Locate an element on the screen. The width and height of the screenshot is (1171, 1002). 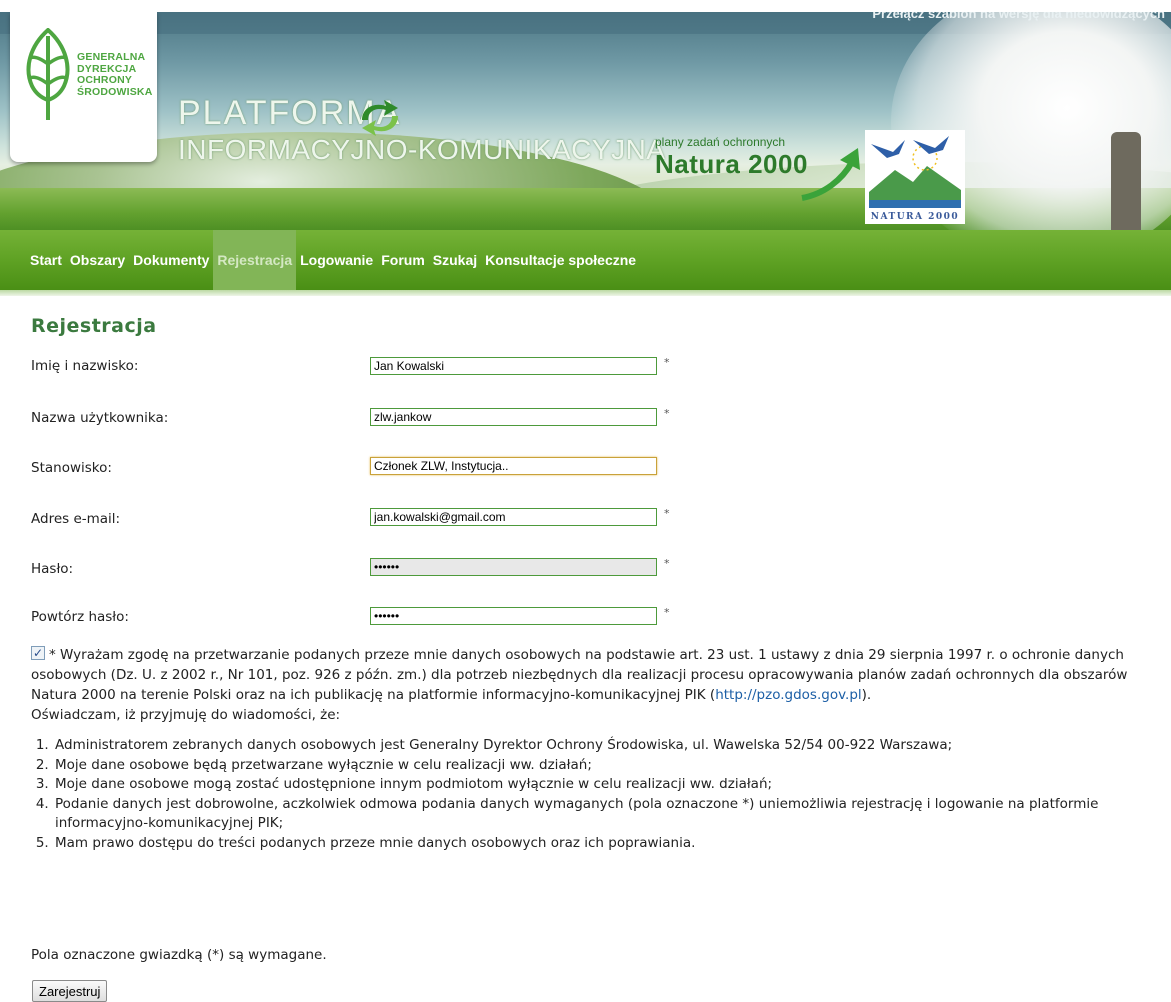
green-arrow-icon is located at coordinates (830, 174).